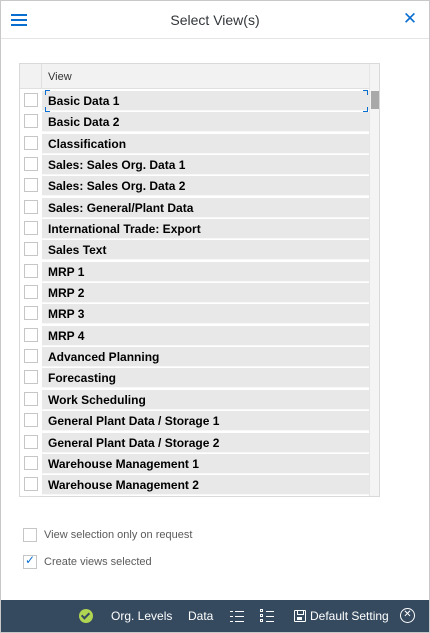  I want to click on row-cell: Sales: General/Plant Data, so click(205, 207).